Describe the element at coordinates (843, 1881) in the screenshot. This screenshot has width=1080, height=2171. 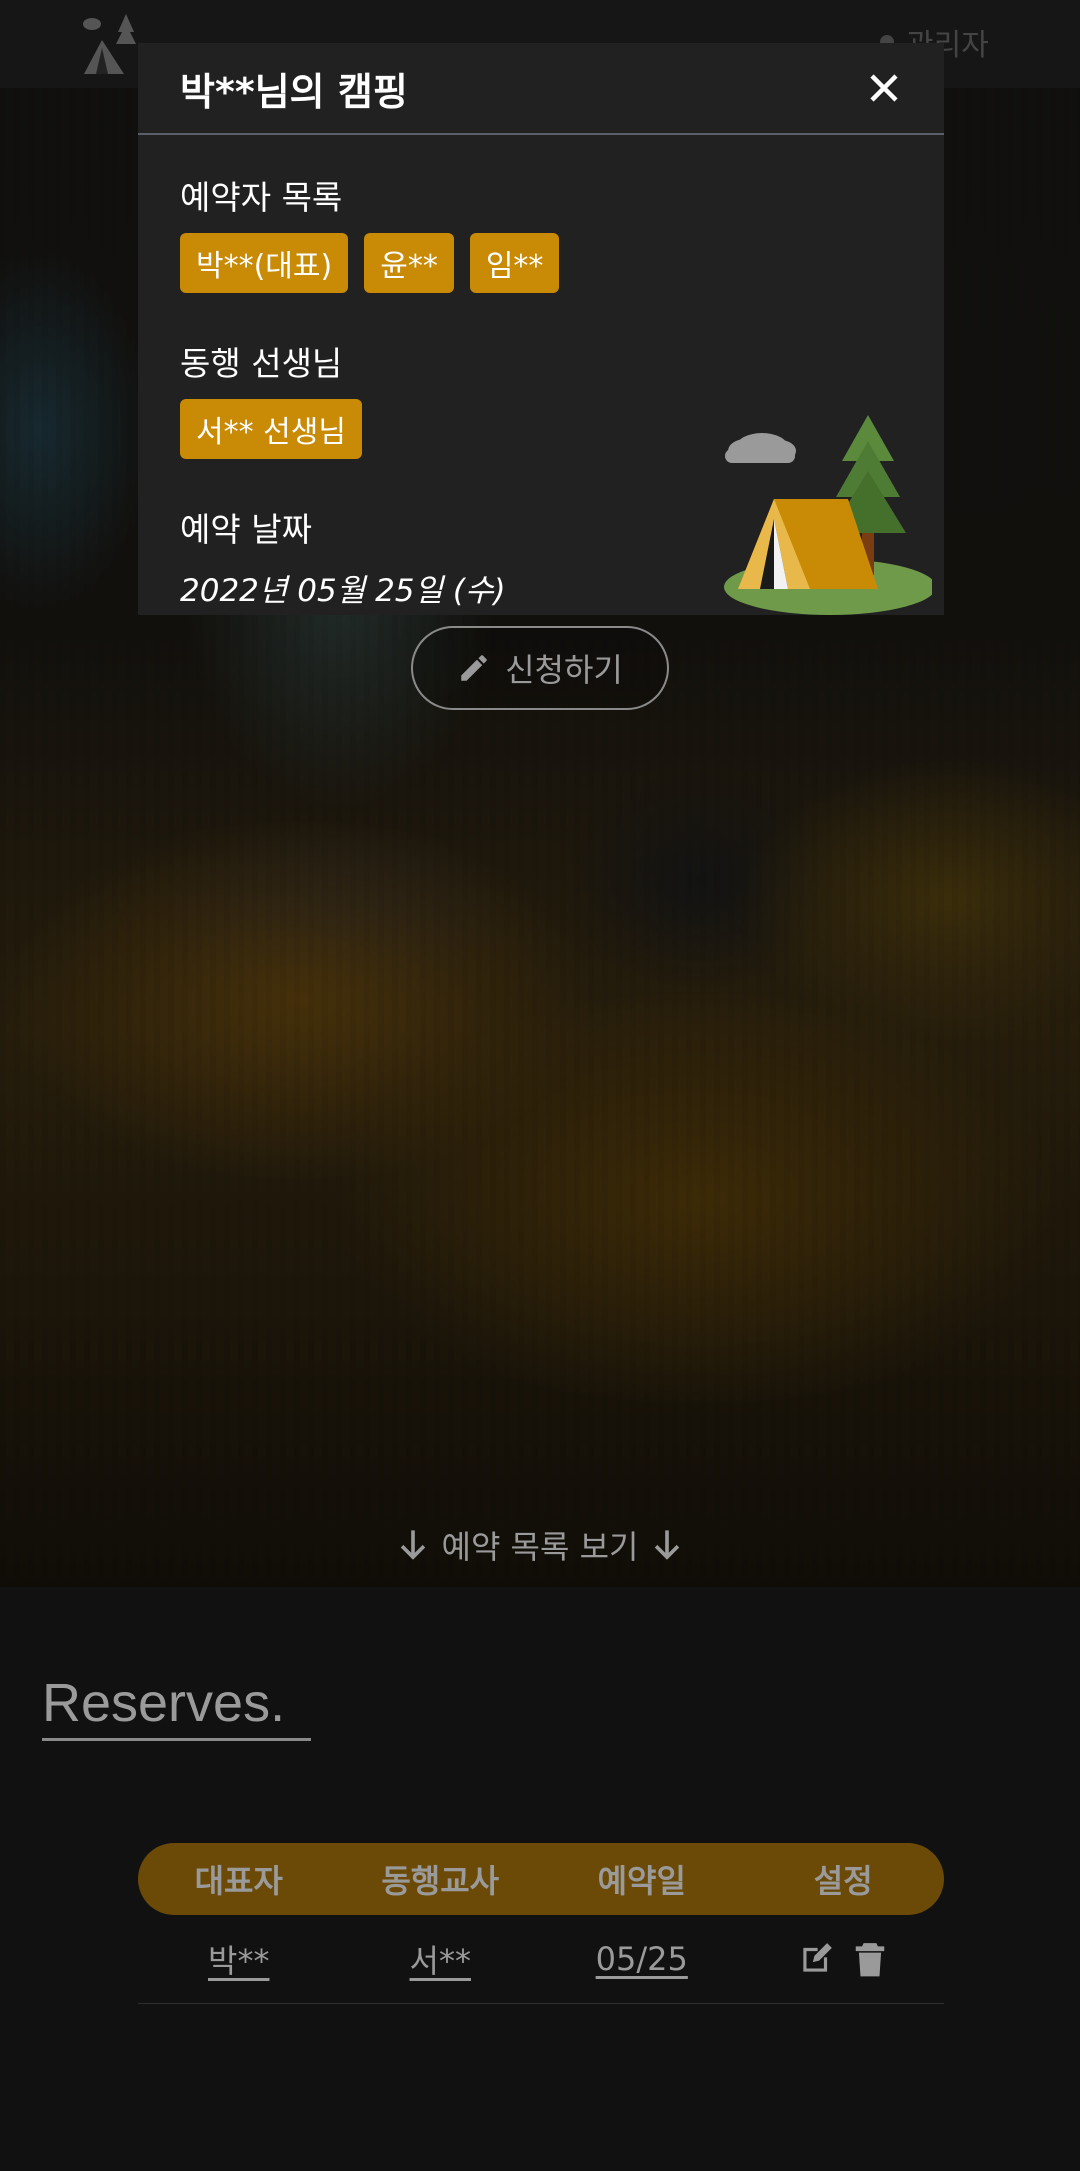
I see `header-settings: 설정` at that location.